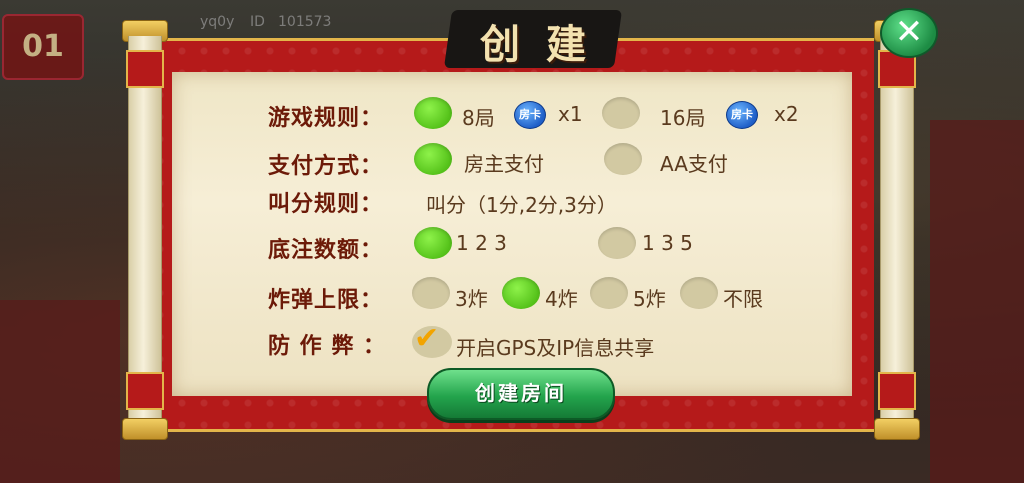  What do you see at coordinates (427, 338) in the screenshot?
I see `checkmark-icon: ✔` at bounding box center [427, 338].